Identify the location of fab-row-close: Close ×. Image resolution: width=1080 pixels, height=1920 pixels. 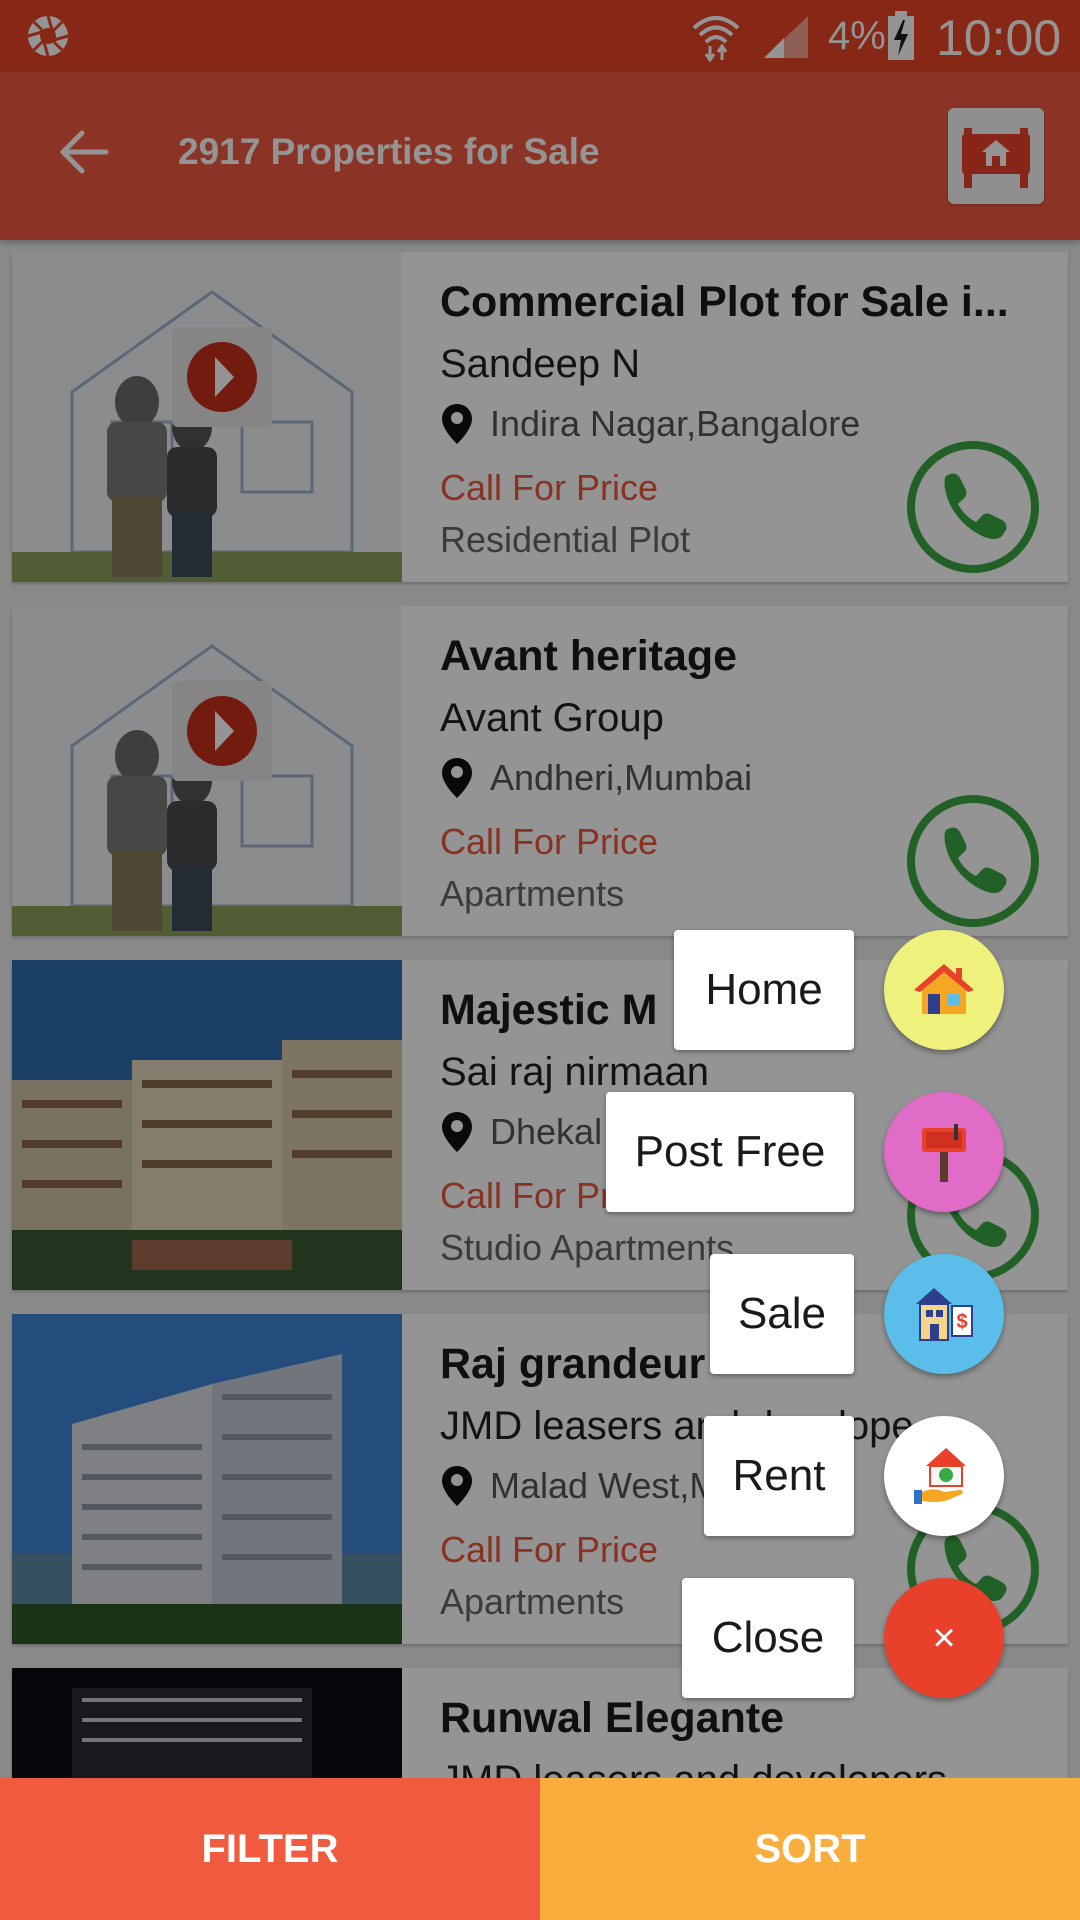
(540, 1639).